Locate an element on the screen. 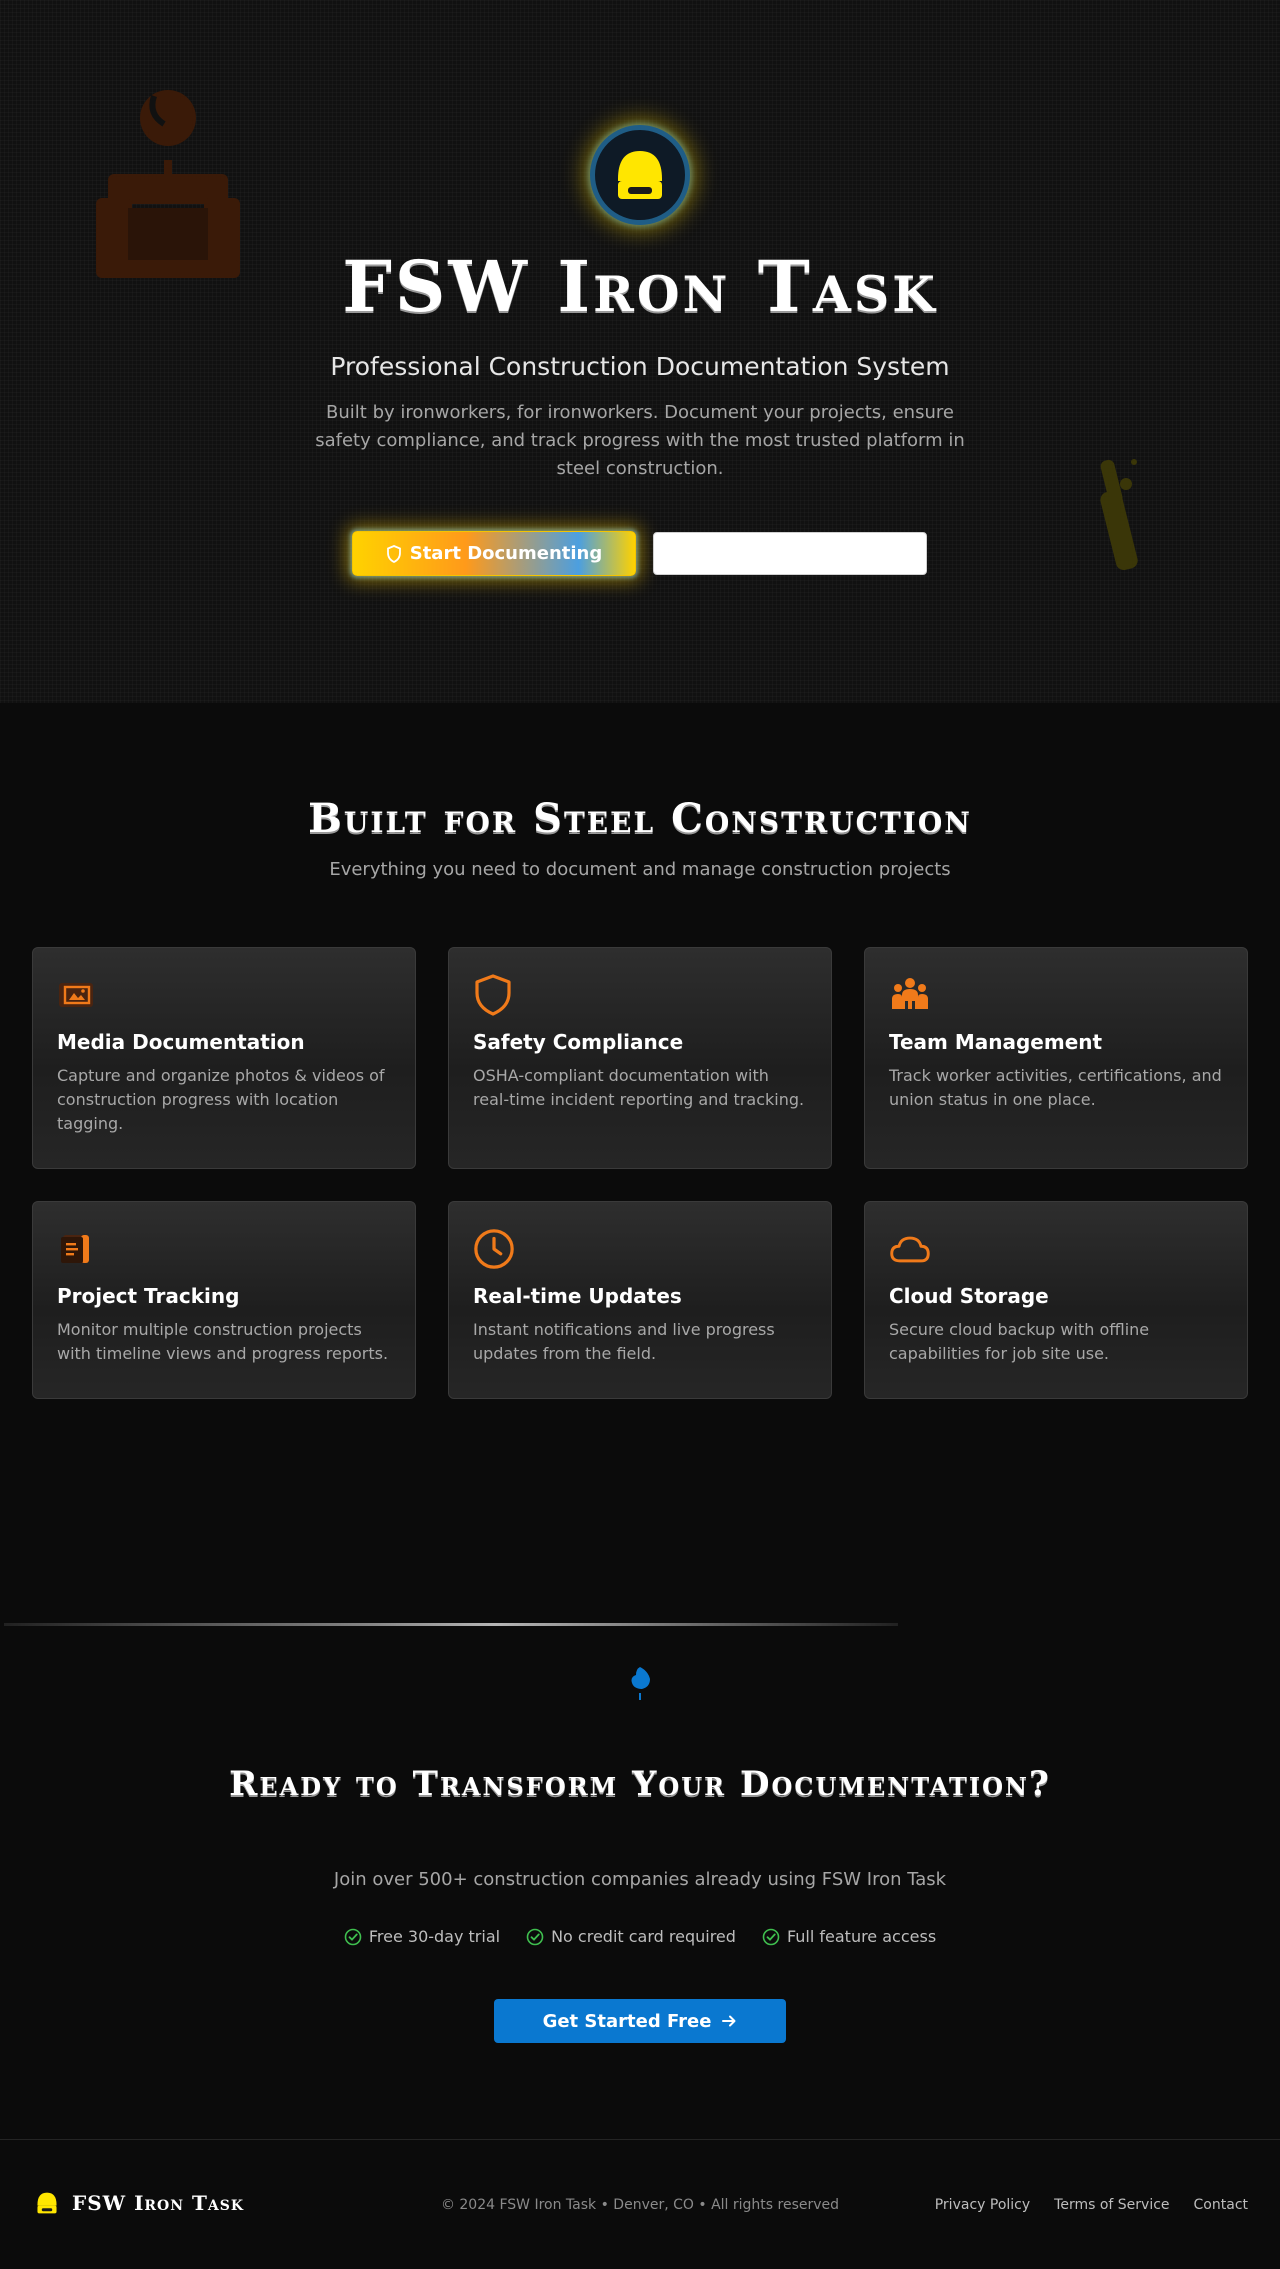 Image resolution: width=1280 pixels, height=2269 pixels. check-item: Free 30-day trial is located at coordinates (422, 1936).